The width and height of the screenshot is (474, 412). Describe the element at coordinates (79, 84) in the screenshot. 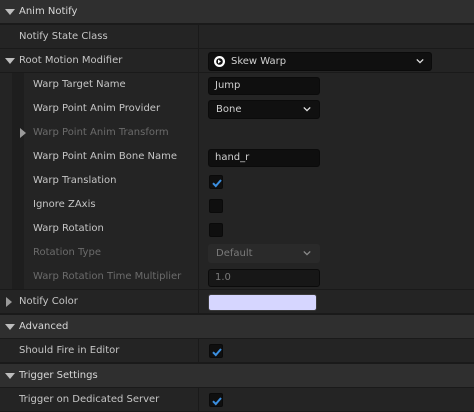

I see `property-label: Warp Target Name` at that location.